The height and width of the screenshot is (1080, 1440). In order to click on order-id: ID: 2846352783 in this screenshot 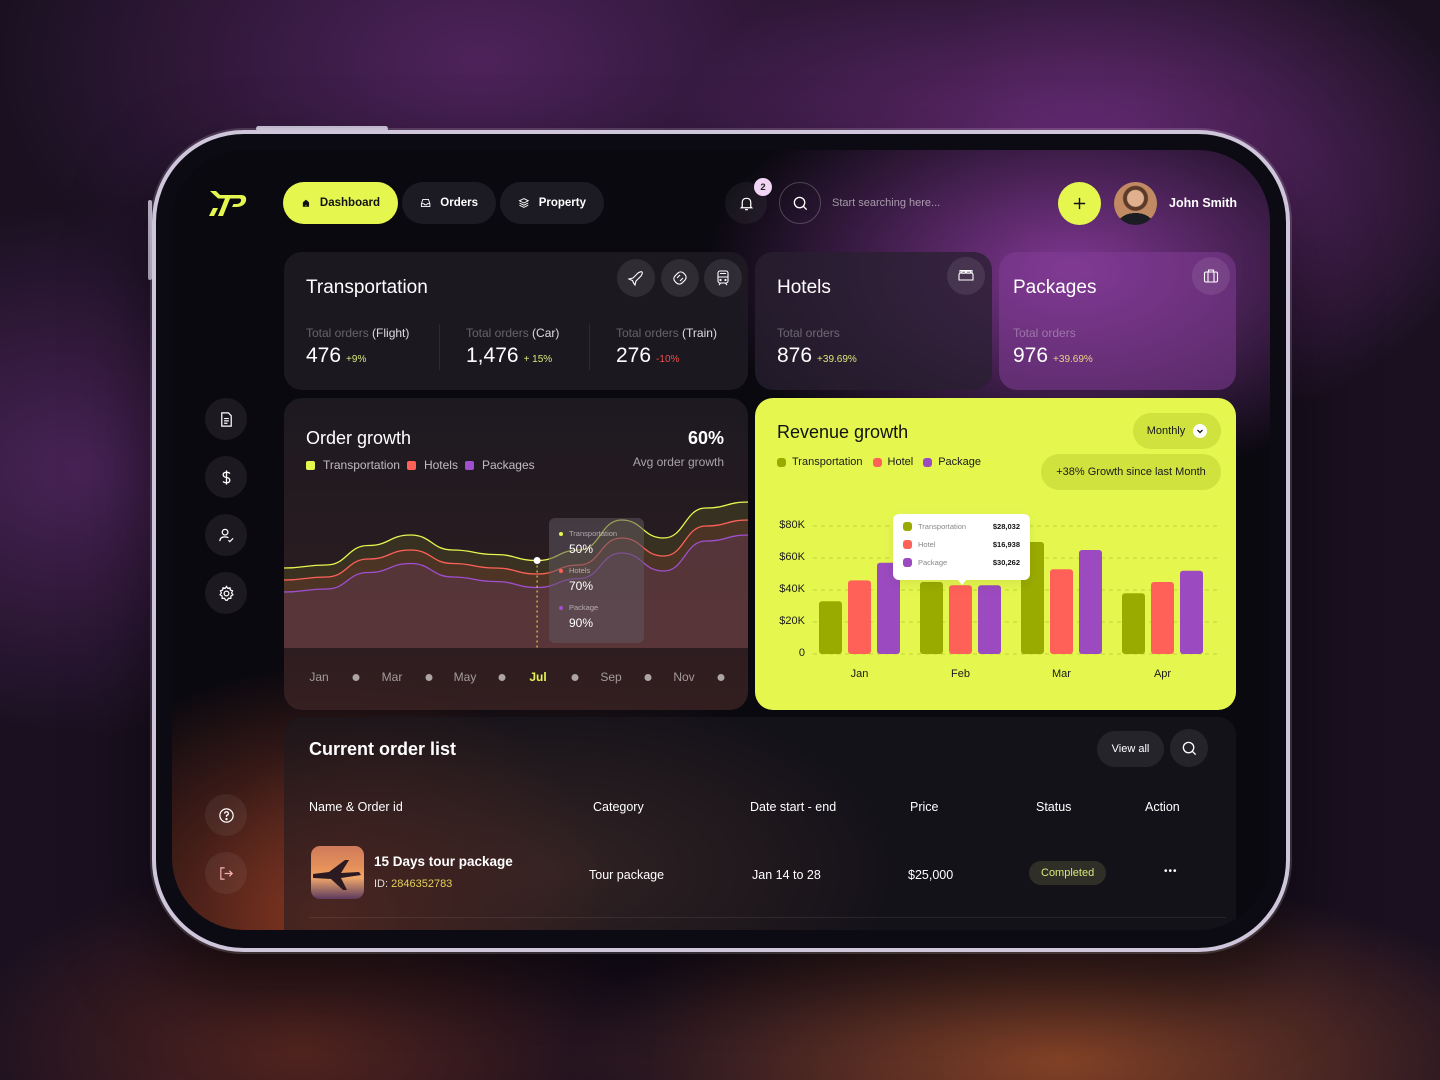, I will do `click(413, 884)`.